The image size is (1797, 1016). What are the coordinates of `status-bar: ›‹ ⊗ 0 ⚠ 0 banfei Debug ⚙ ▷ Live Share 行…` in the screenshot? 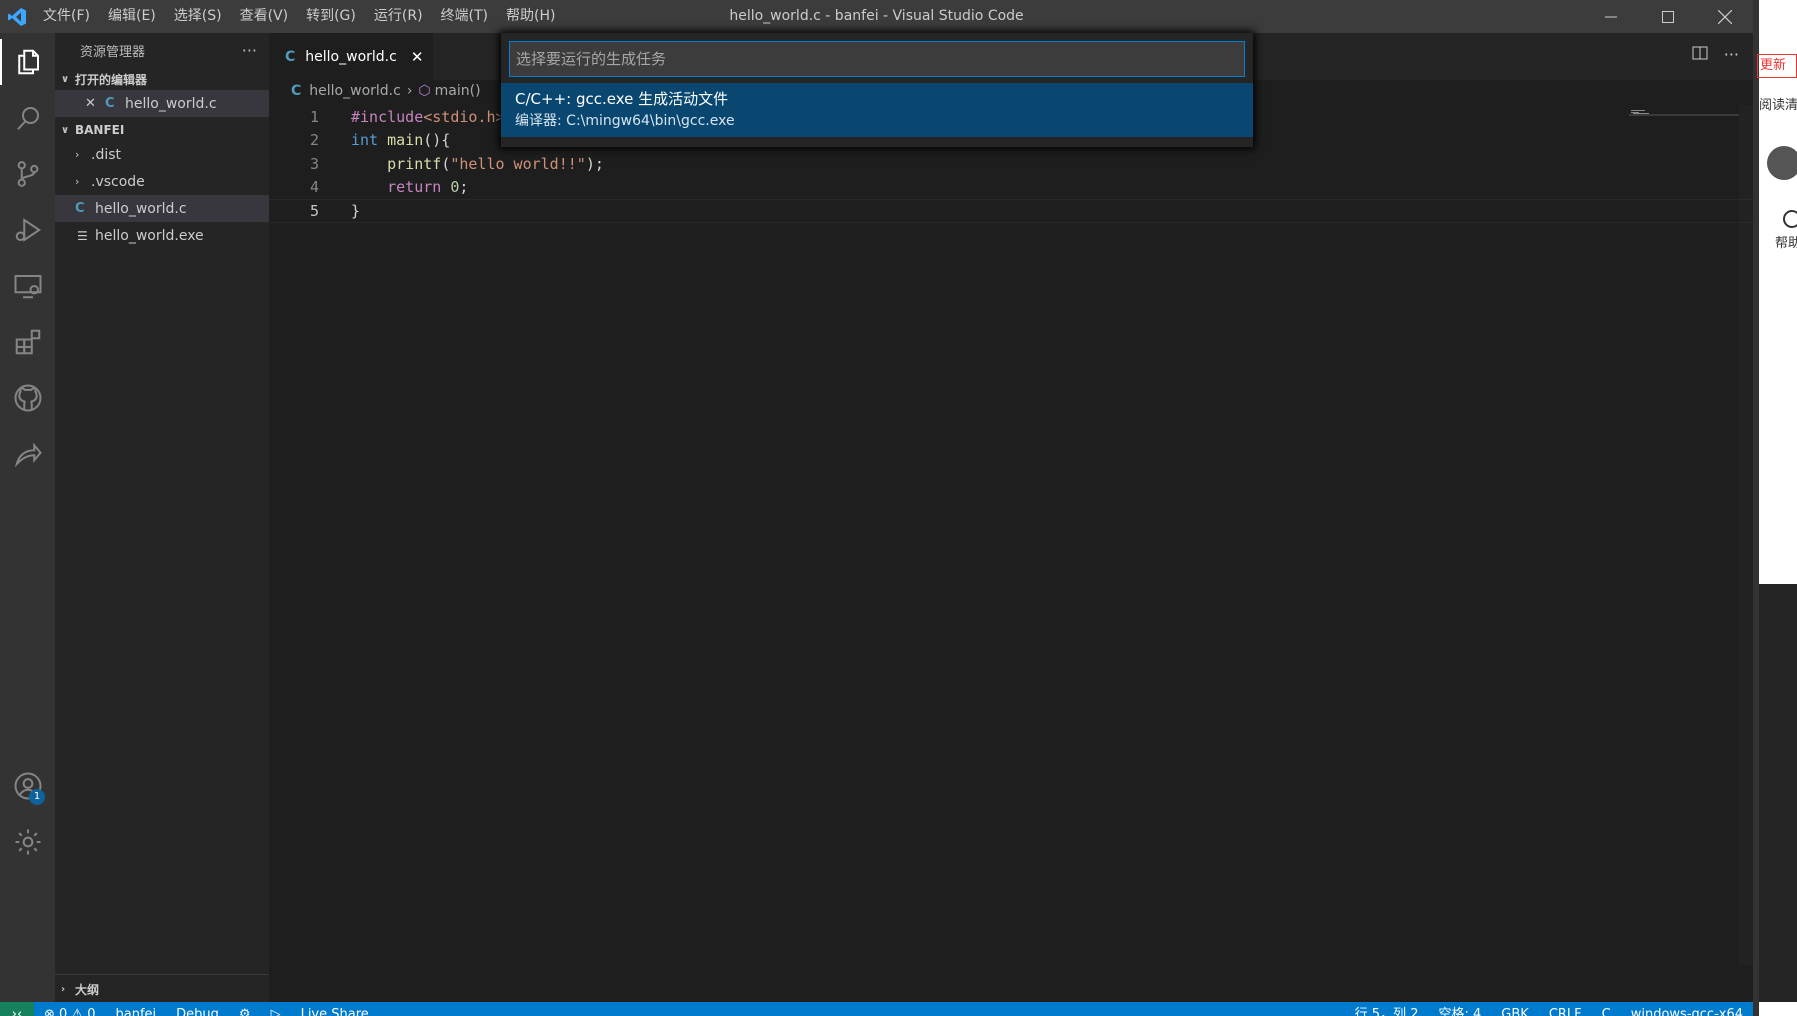 It's located at (876, 1009).